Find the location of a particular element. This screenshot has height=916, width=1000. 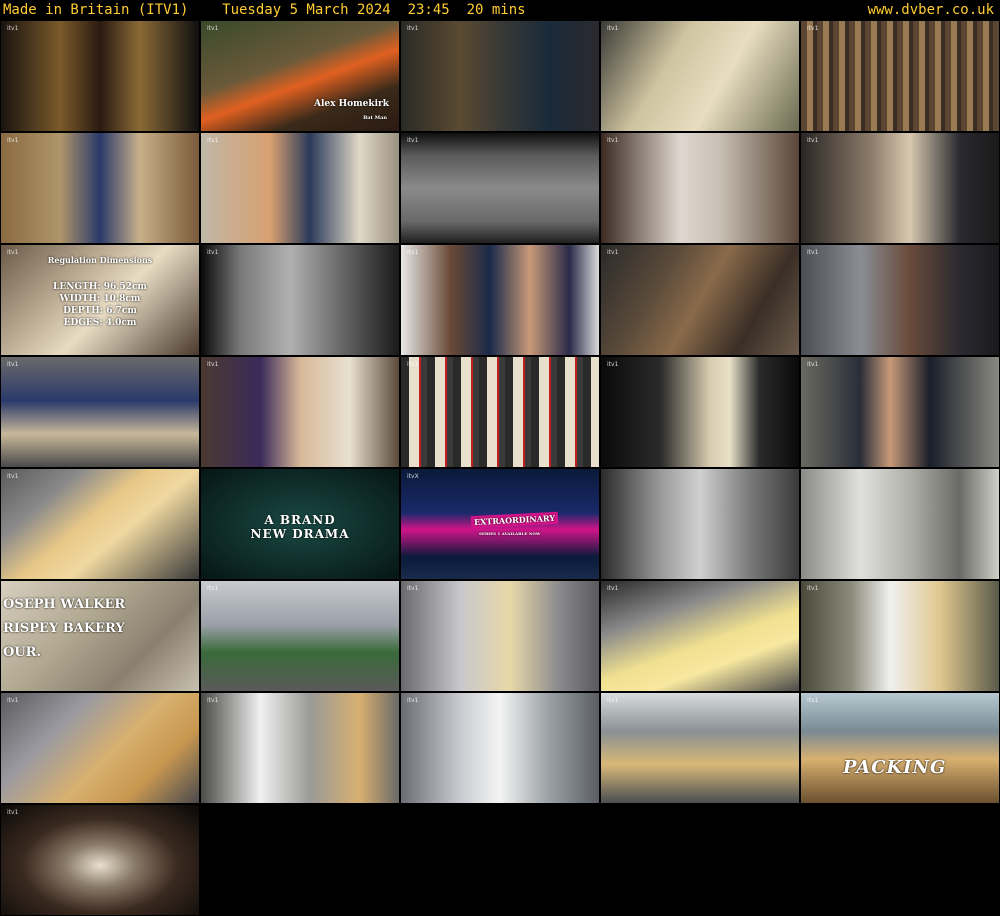

channel-watermark: itvX is located at coordinates (413, 476).